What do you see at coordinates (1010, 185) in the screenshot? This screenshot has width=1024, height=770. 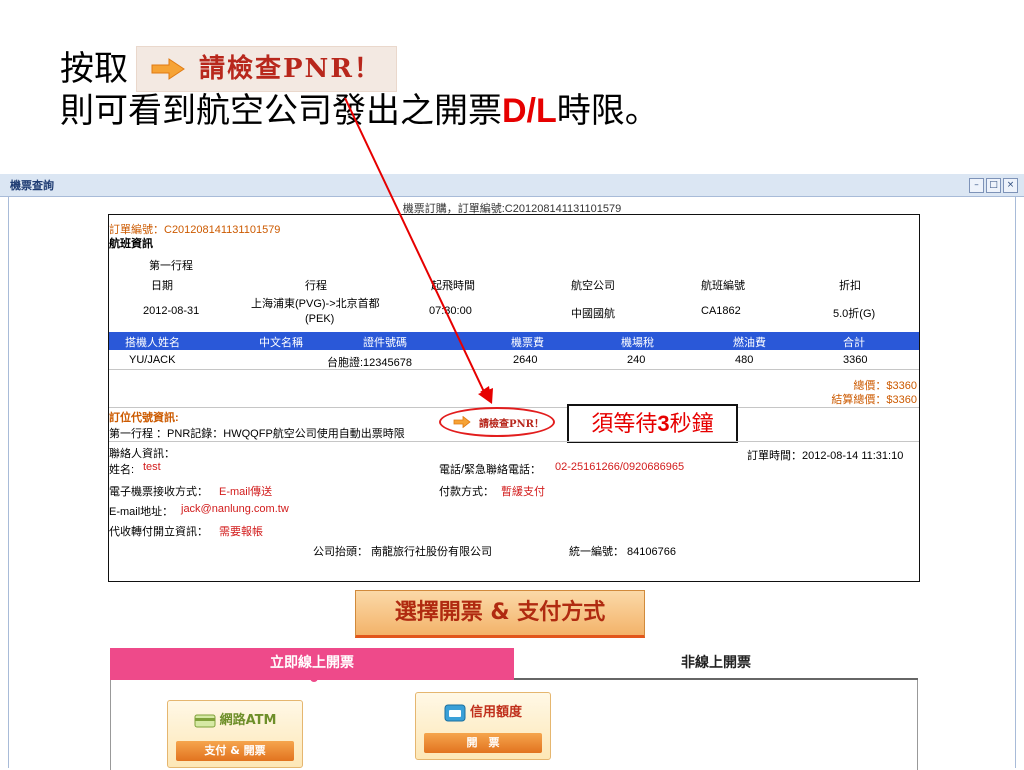 I see `close-button: ×` at bounding box center [1010, 185].